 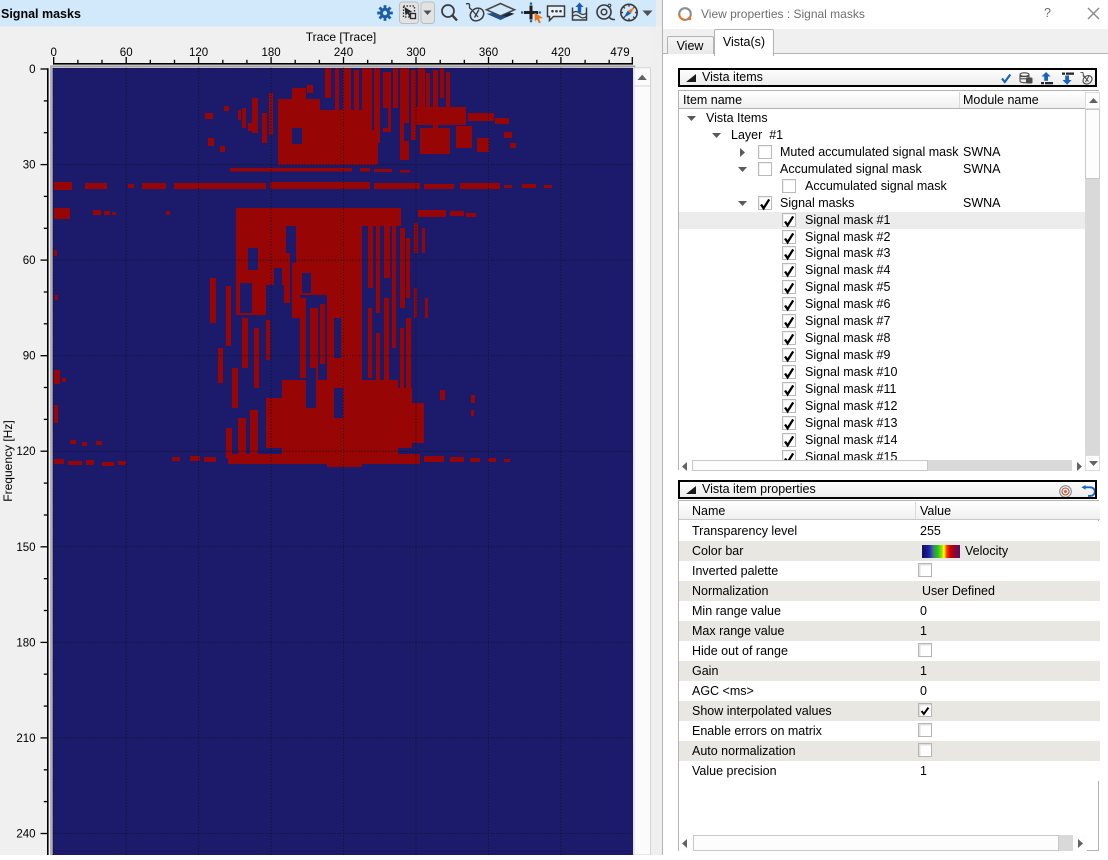 What do you see at coordinates (29, 261) in the screenshot?
I see `svg-text: 60` at bounding box center [29, 261].